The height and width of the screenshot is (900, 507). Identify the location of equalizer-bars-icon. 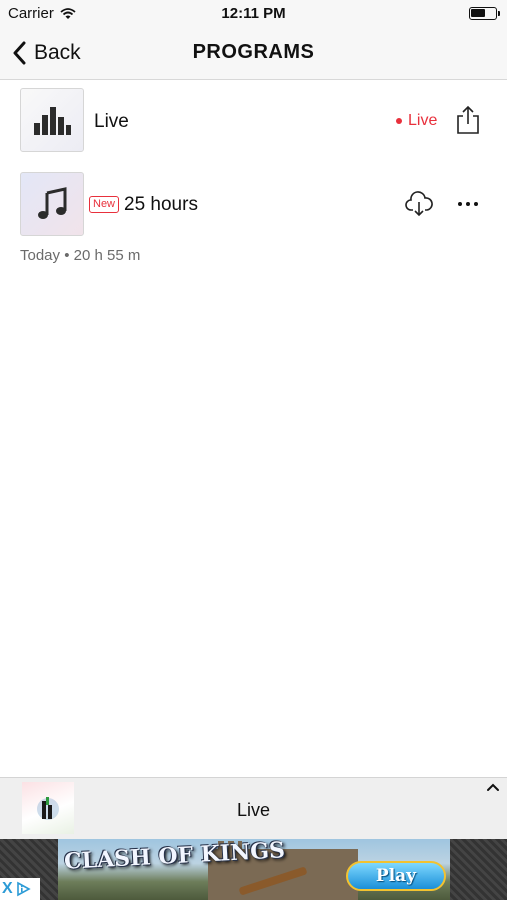
(52, 121).